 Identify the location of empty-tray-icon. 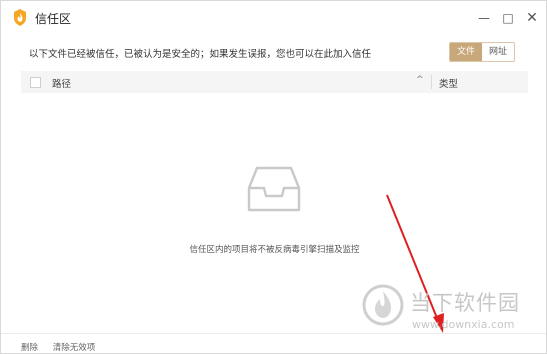
(274, 189).